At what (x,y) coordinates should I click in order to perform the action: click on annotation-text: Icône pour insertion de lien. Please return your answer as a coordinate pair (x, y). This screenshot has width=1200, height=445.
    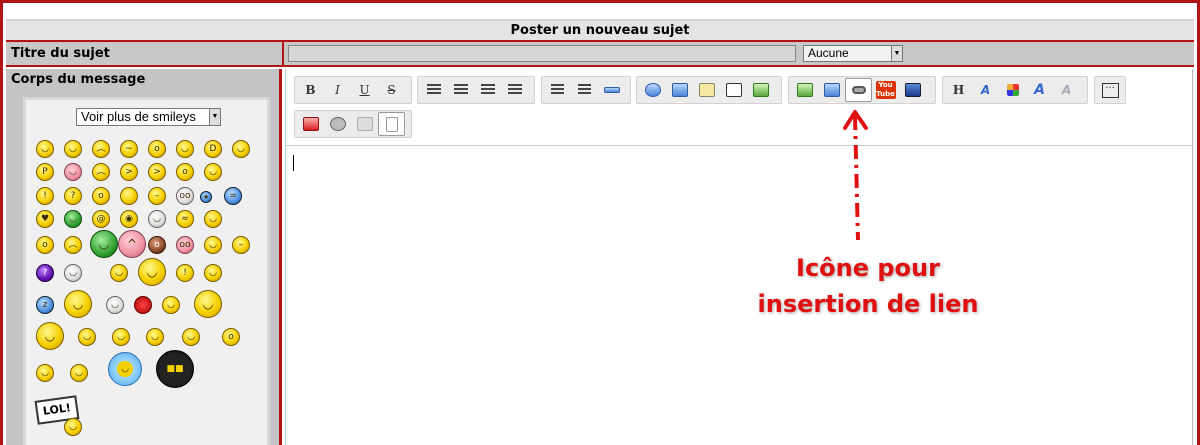
    Looking at the image, I should click on (868, 286).